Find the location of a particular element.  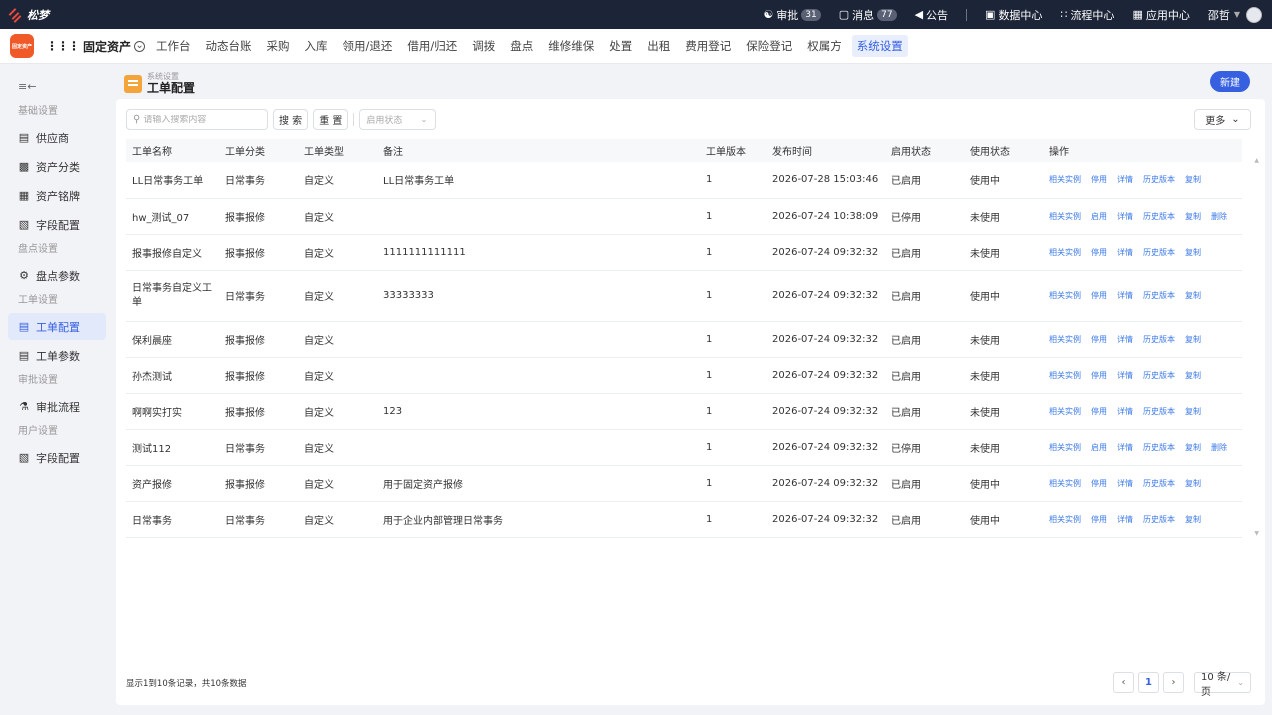

tab-0: 工作台 is located at coordinates (173, 46).